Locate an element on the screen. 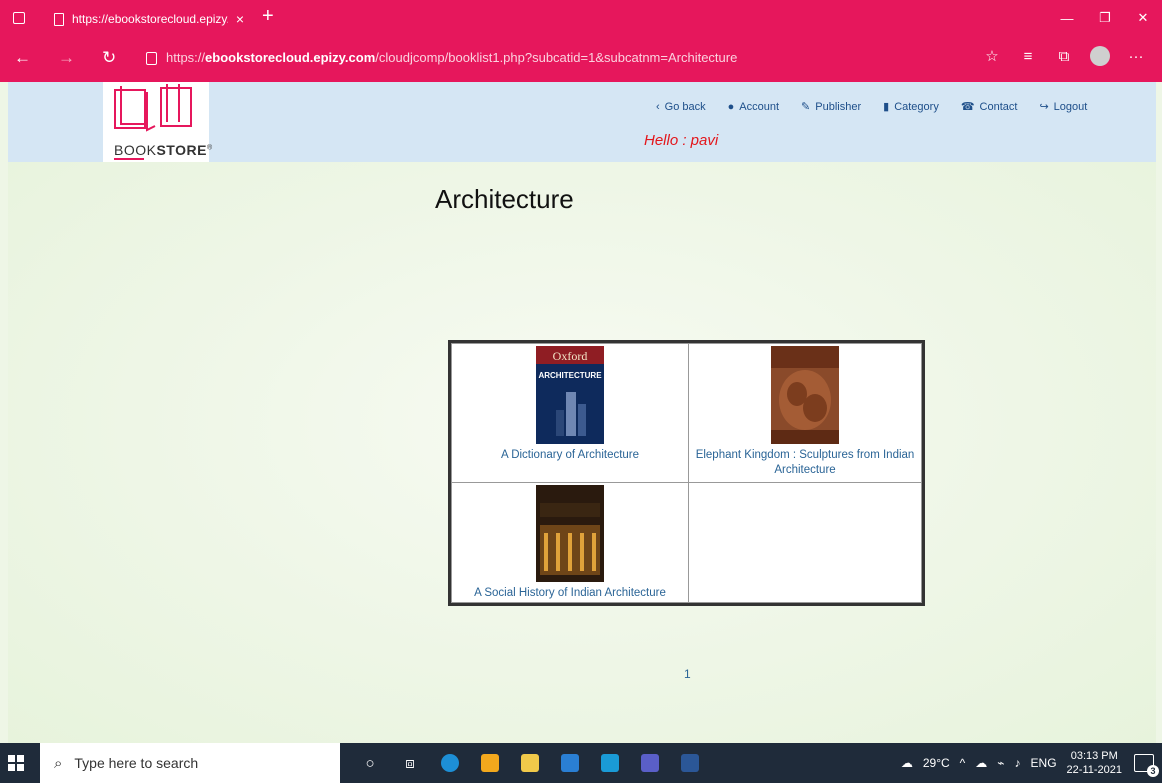  nav-contact: ☎ Contact is located at coordinates (989, 107).